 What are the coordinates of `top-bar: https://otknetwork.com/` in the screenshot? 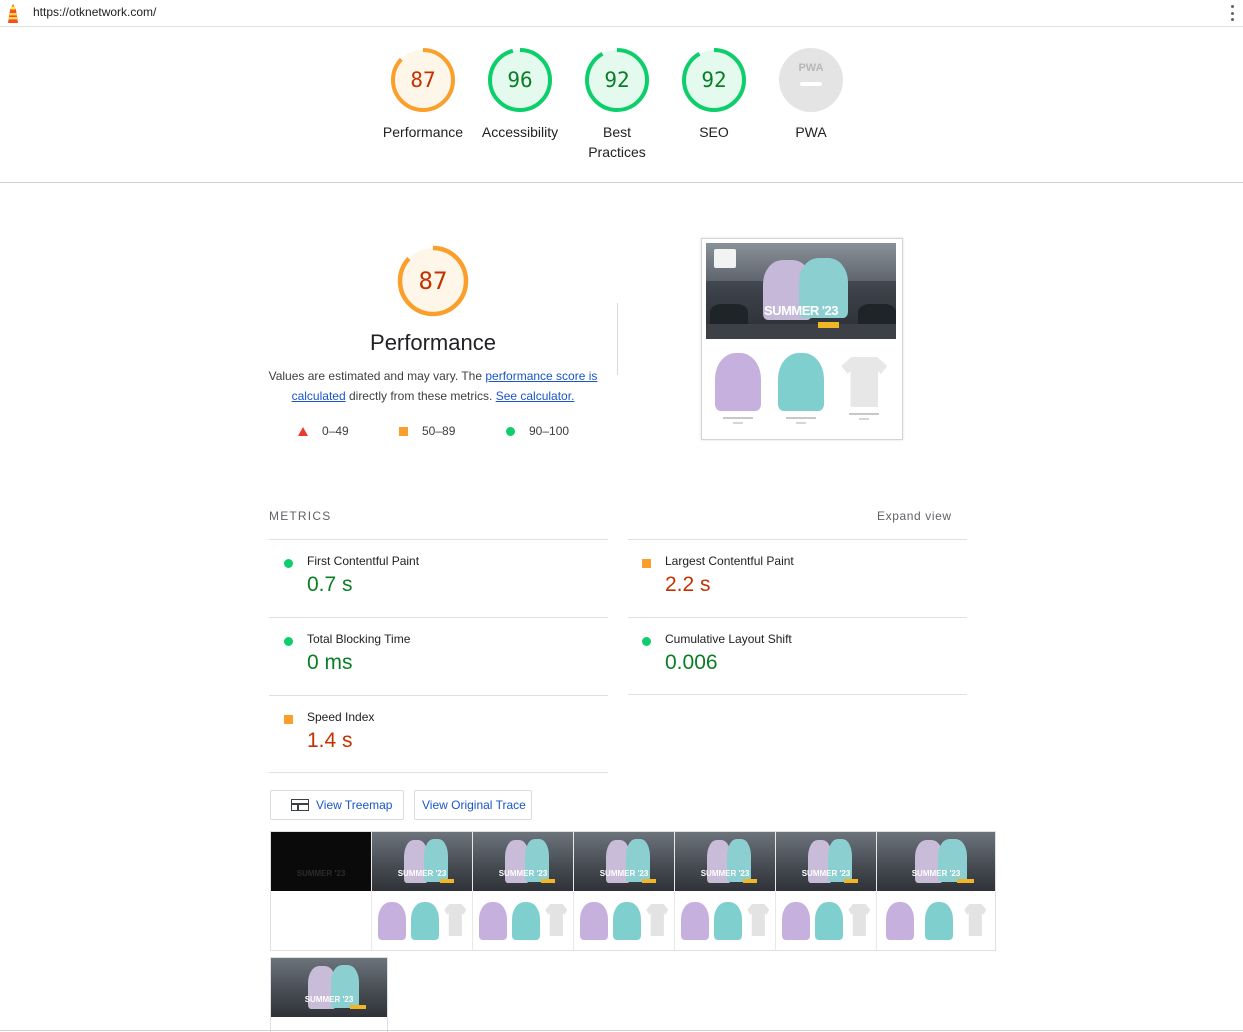 It's located at (621, 13).